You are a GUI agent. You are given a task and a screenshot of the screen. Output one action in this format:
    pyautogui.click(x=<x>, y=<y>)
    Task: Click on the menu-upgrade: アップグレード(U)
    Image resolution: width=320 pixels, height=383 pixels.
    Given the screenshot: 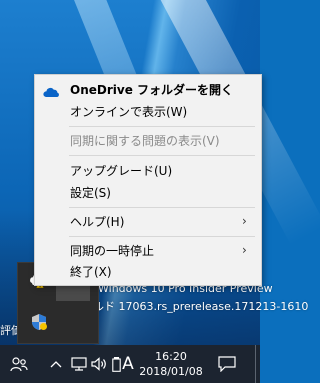 What is the action you would take?
    pyautogui.click(x=148, y=170)
    